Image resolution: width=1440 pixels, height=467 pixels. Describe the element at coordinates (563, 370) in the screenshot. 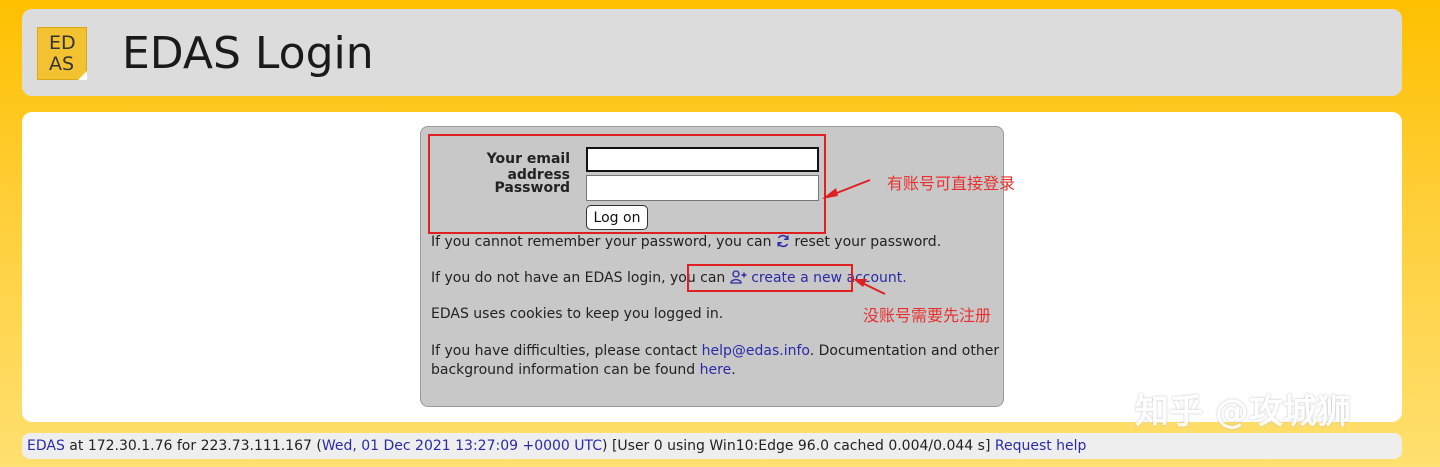

I see `help-line2-prefix: background information can be found` at that location.